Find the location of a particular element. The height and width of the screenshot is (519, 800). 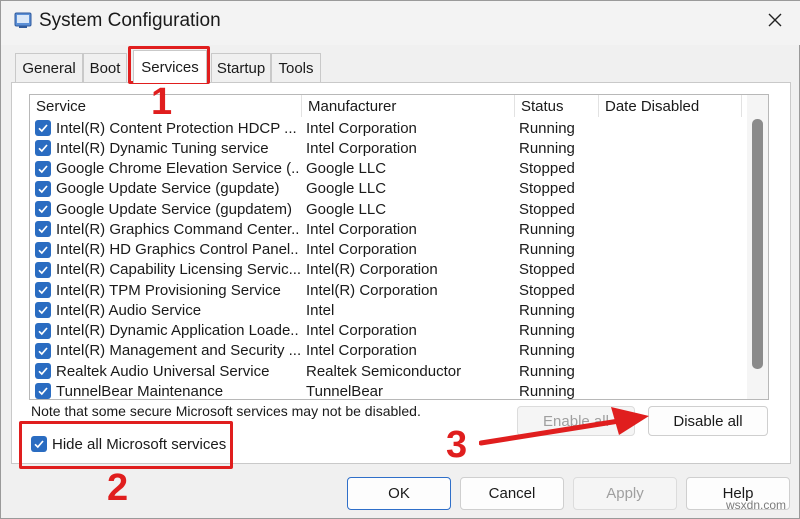

table-row: TunnelBear Maintenance TunnelBear Running is located at coordinates (386, 390).